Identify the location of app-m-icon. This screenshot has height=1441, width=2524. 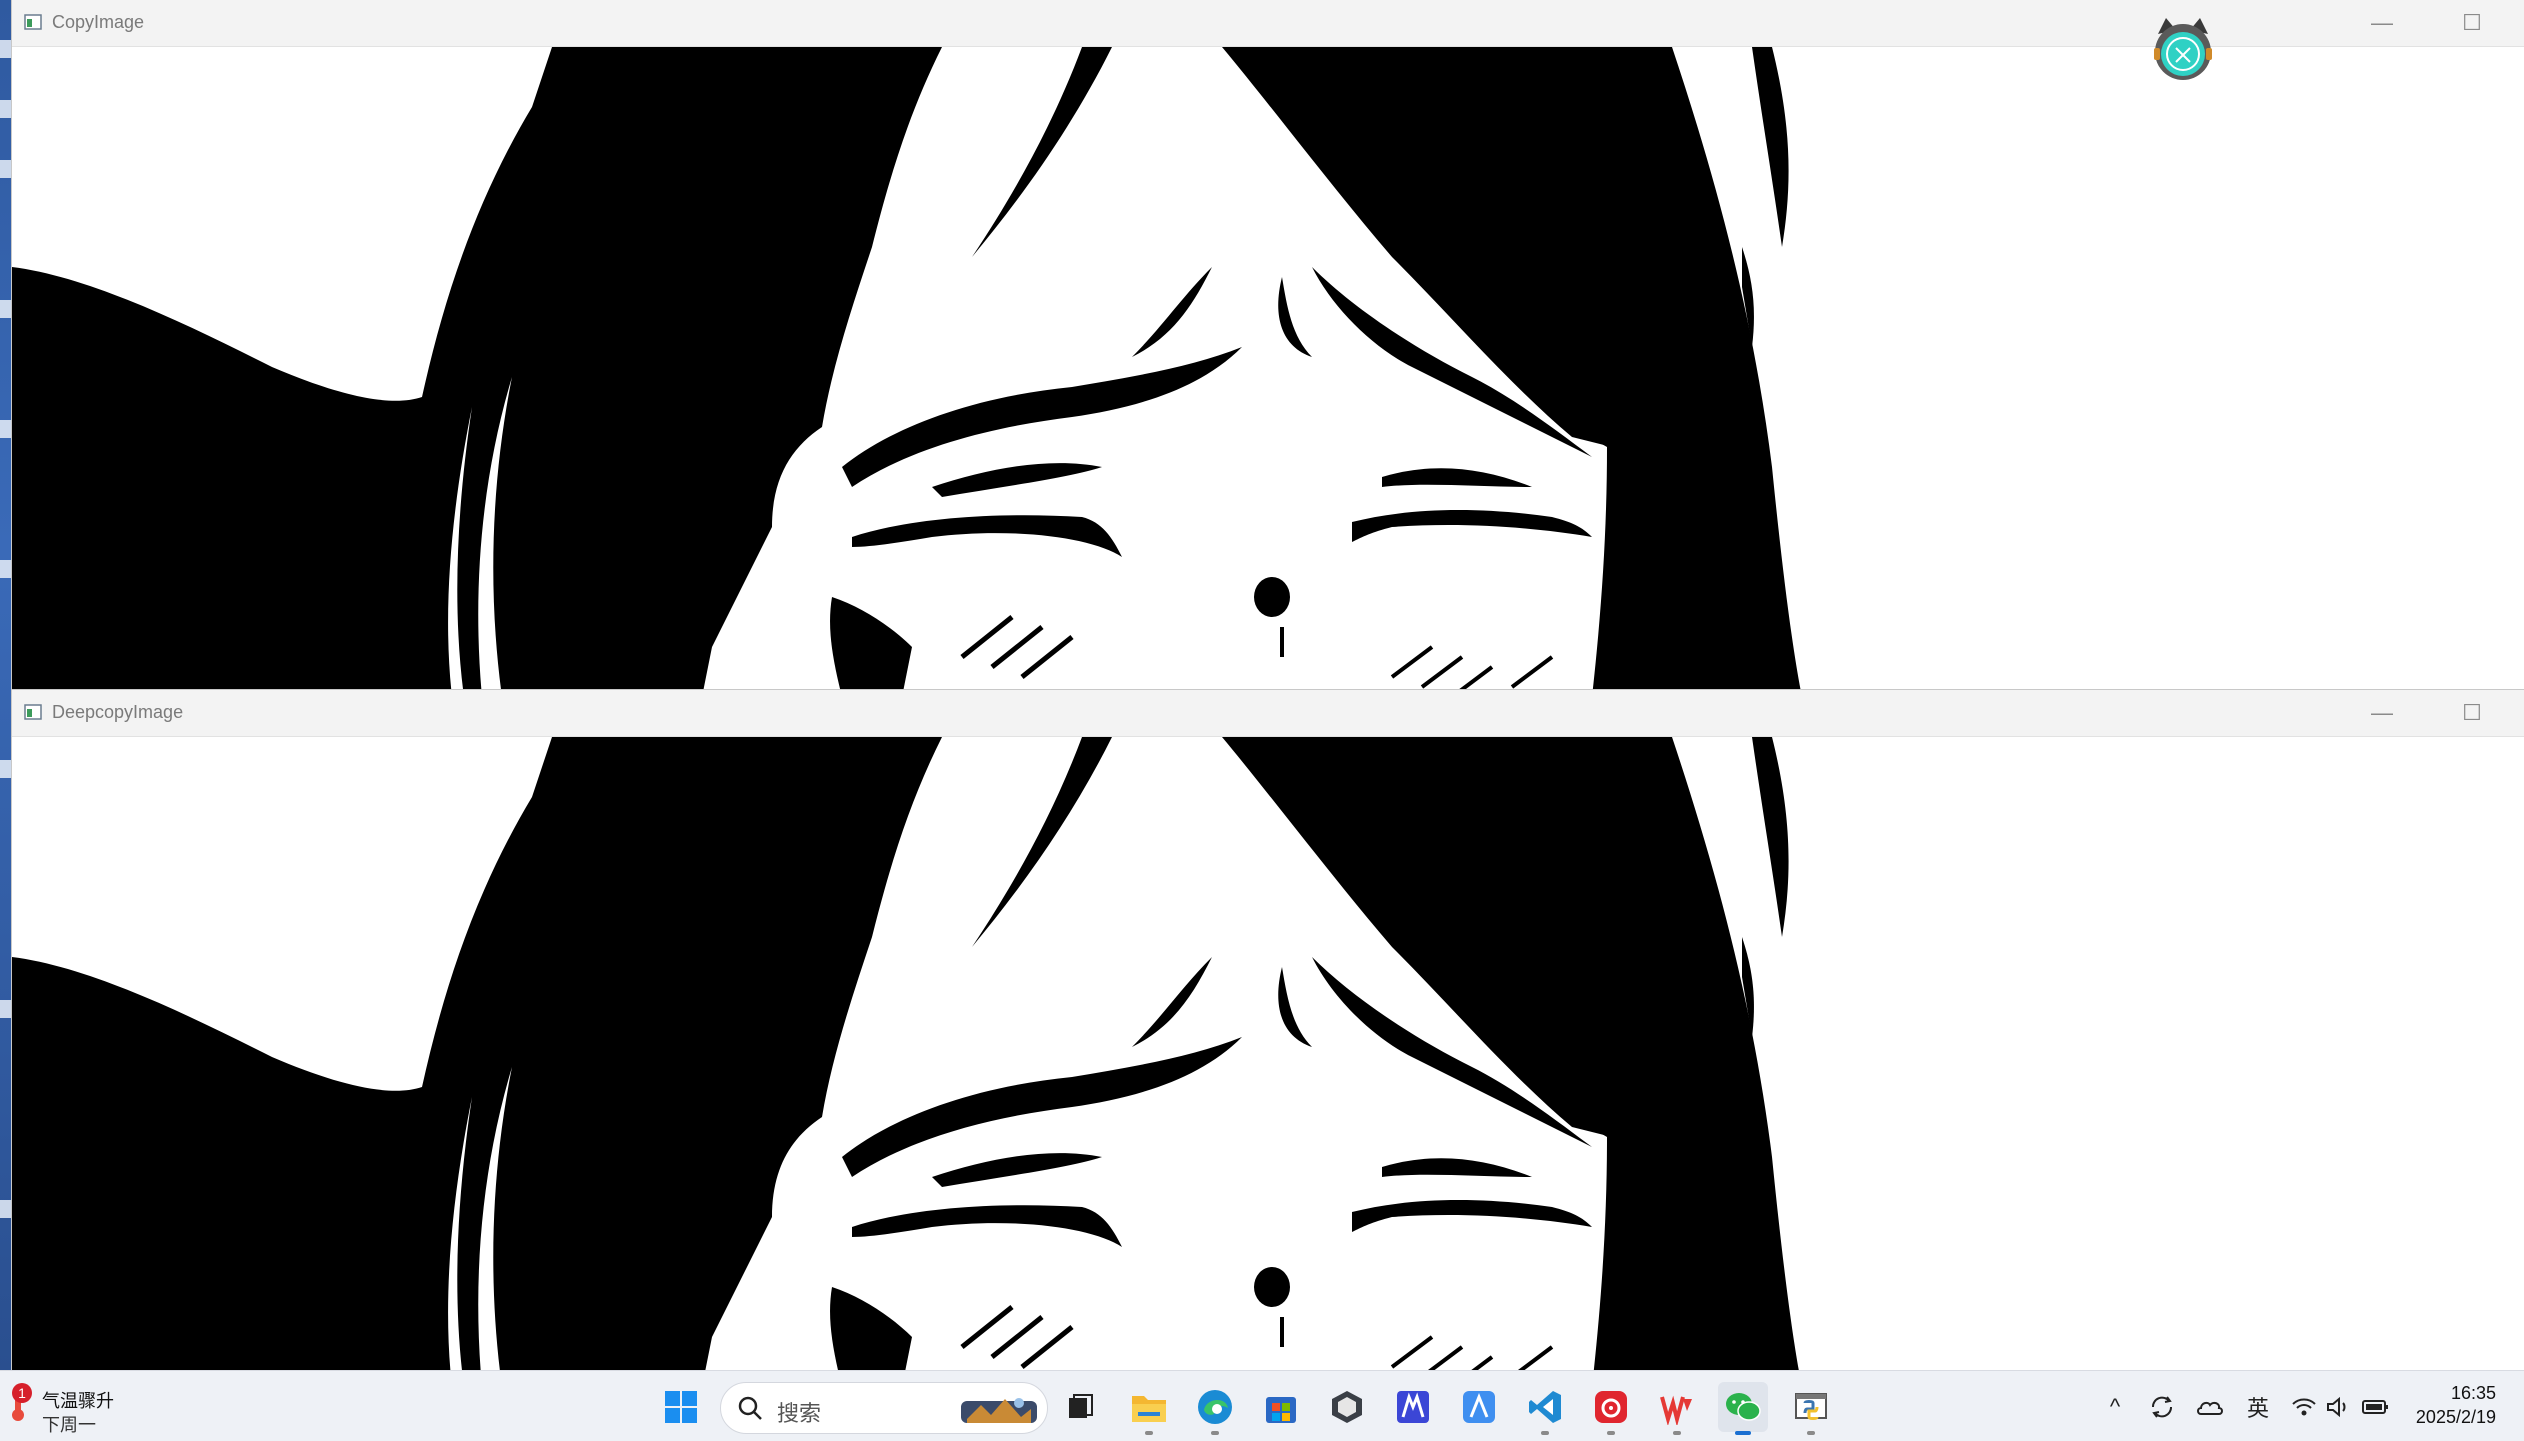
(1413, 1407).